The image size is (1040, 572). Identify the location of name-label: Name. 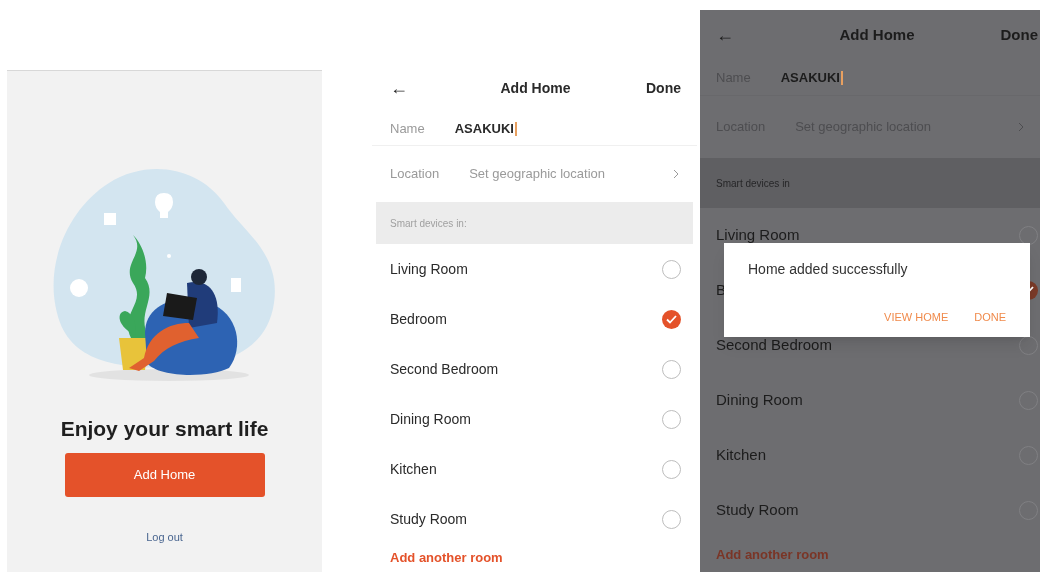
(407, 128).